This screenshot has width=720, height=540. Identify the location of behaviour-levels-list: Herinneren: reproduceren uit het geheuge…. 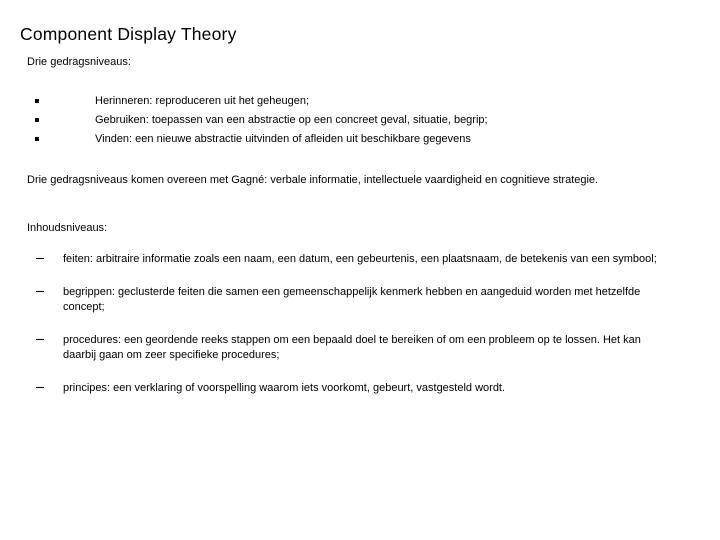
(360, 120).